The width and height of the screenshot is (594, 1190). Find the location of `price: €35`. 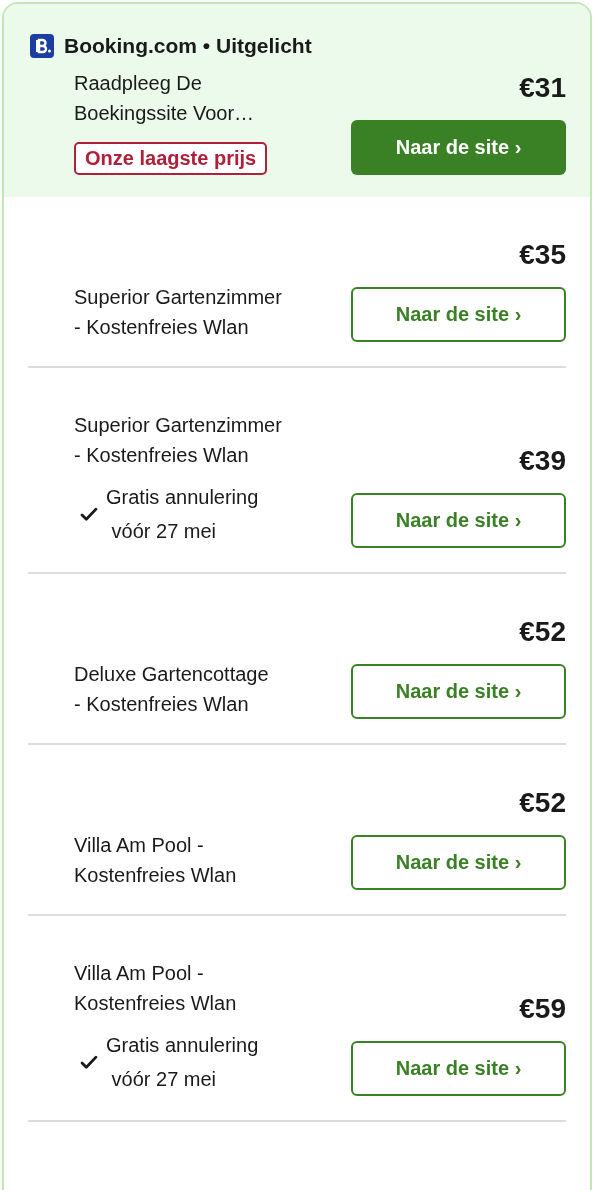

price: €35 is located at coordinates (542, 255).